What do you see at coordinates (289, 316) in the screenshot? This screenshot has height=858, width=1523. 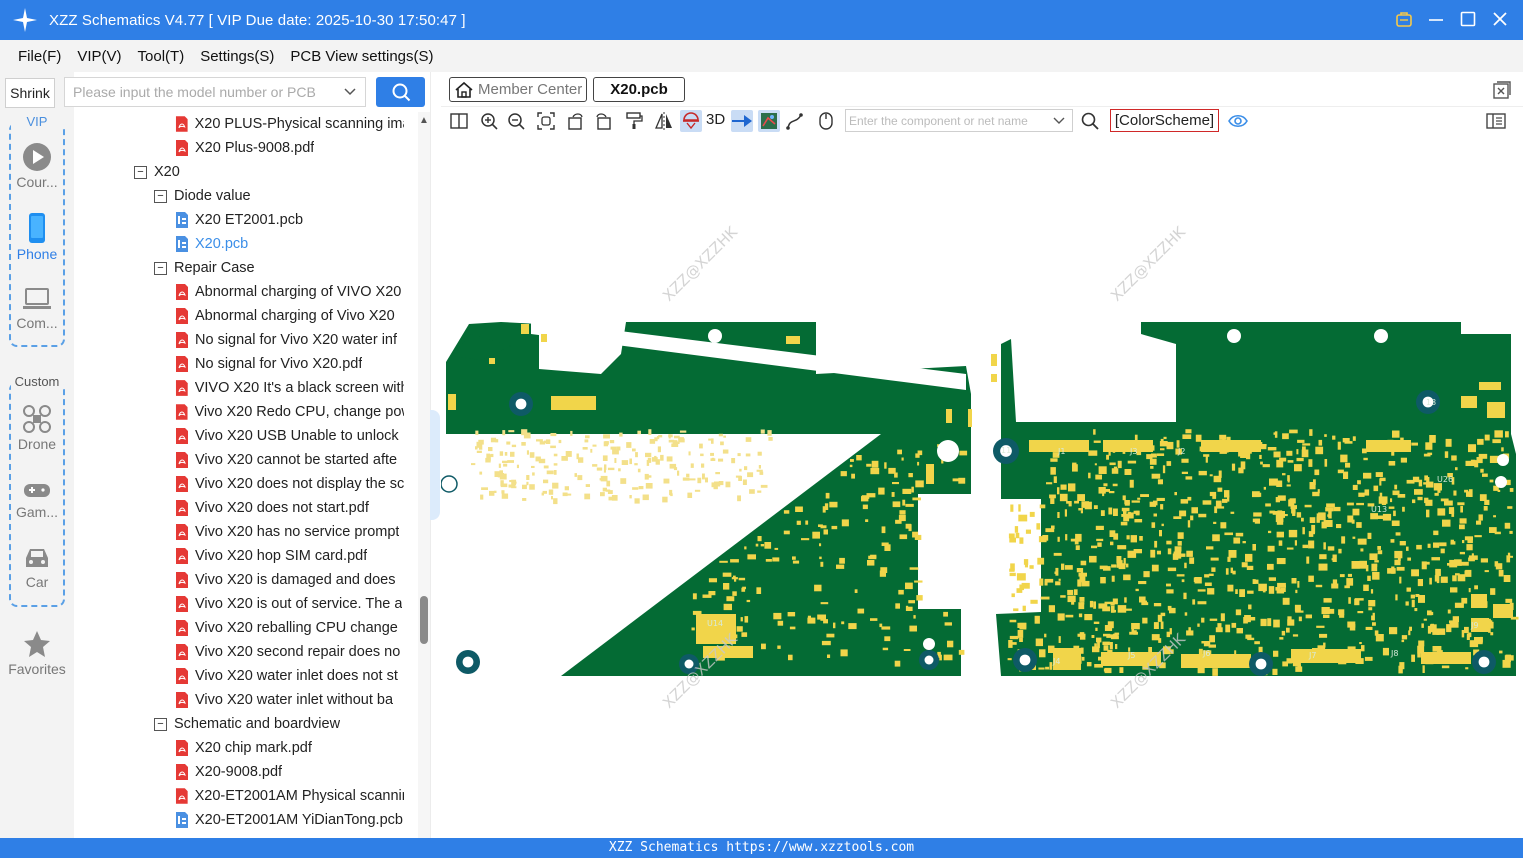 I see `tree-file: Abnormal charging of Vivo X20` at bounding box center [289, 316].